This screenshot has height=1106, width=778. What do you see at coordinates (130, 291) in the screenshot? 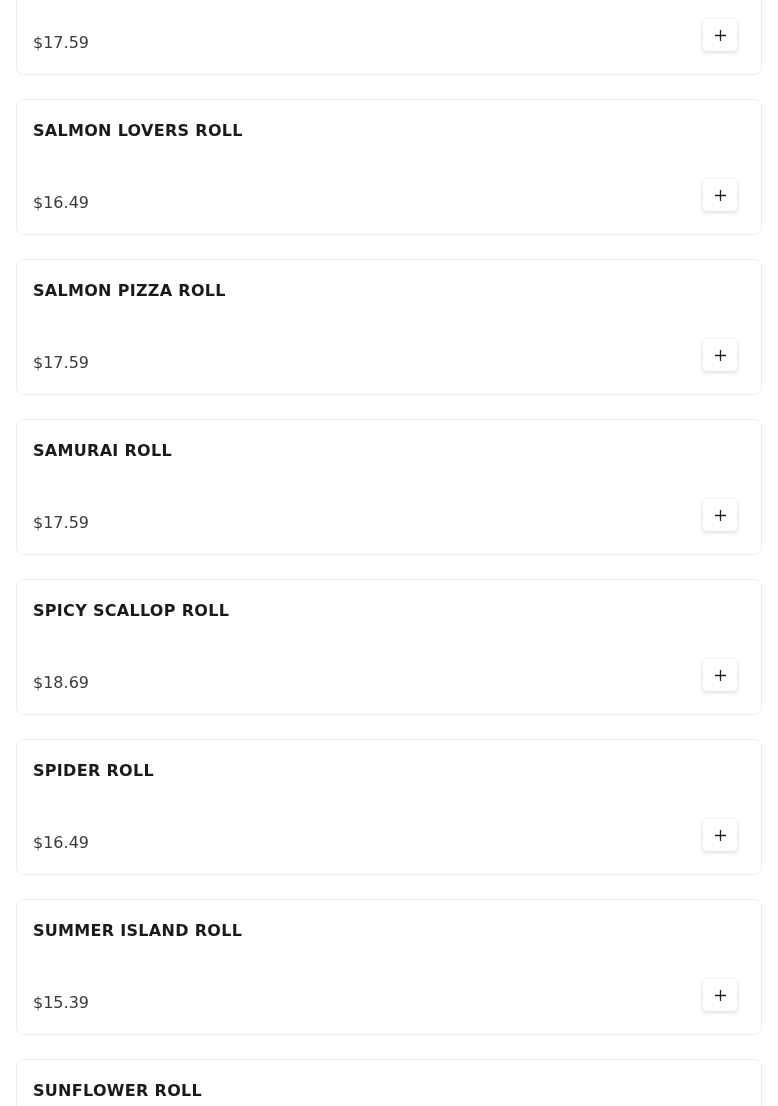
I see `item-name: SALMON PIZZA ROLL` at bounding box center [130, 291].